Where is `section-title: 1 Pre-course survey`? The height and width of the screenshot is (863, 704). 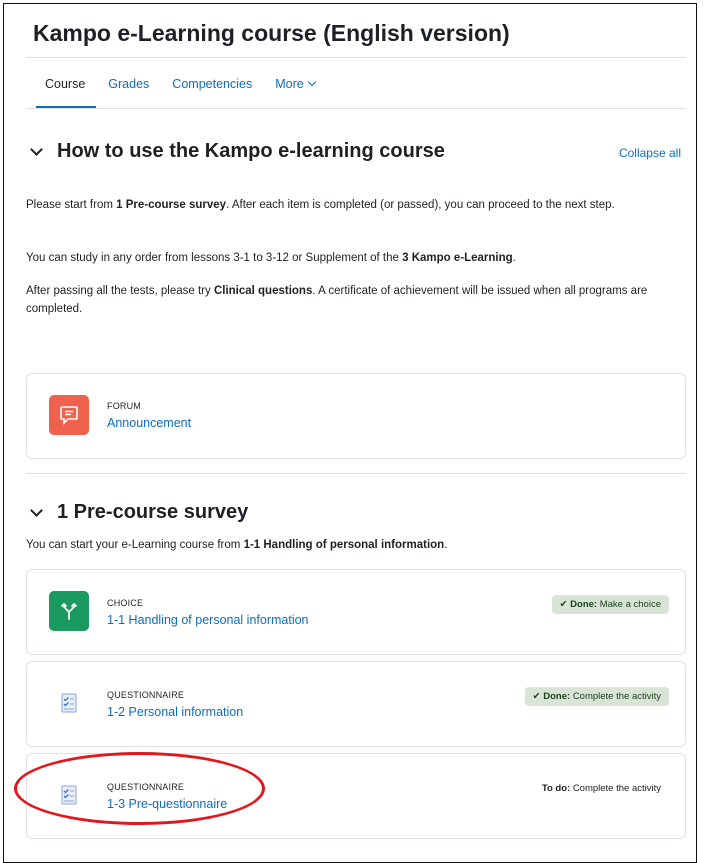
section-title: 1 Pre-course survey is located at coordinates (153, 512).